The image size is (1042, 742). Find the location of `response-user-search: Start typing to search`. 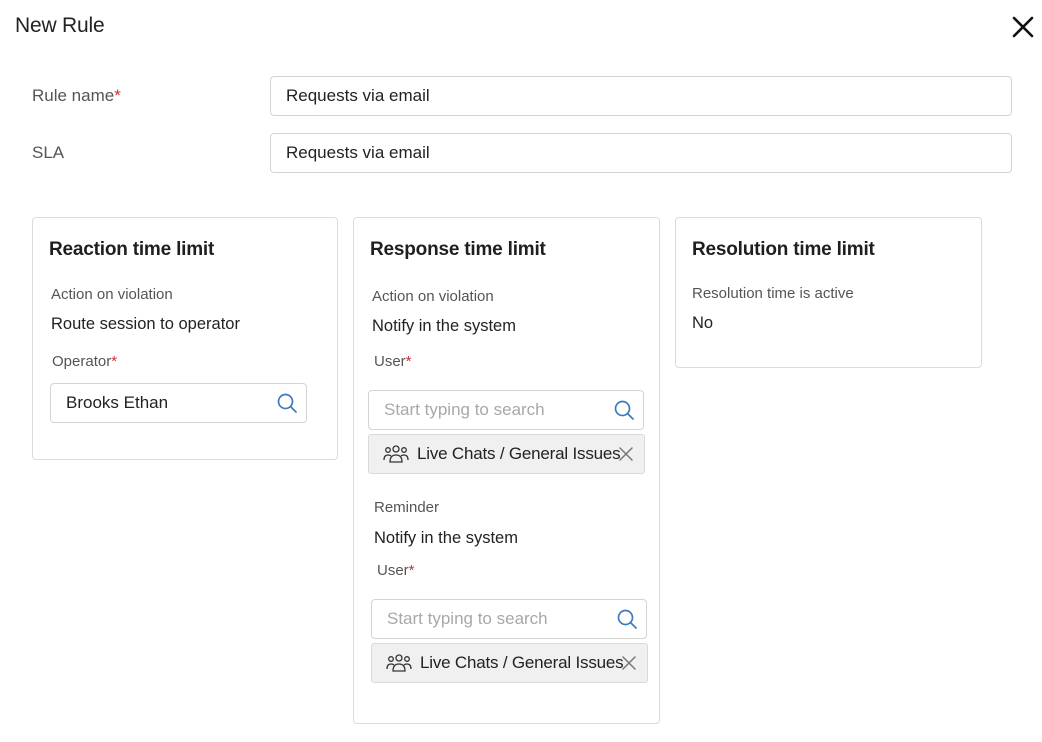

response-user-search: Start typing to search is located at coordinates (506, 410).